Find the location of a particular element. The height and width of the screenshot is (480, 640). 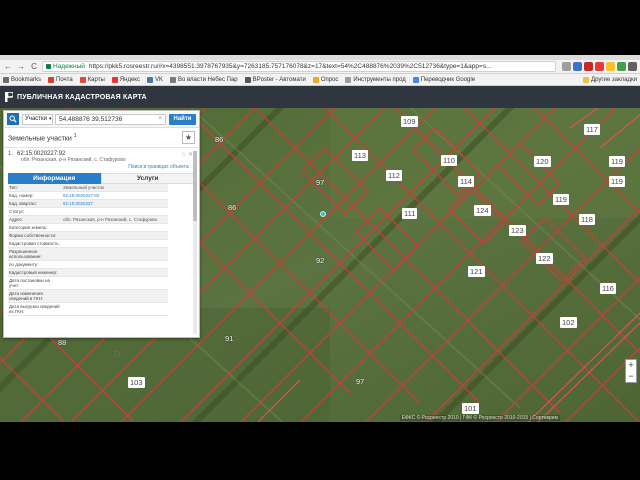

zoom-in-button: + is located at coordinates (630, 365).